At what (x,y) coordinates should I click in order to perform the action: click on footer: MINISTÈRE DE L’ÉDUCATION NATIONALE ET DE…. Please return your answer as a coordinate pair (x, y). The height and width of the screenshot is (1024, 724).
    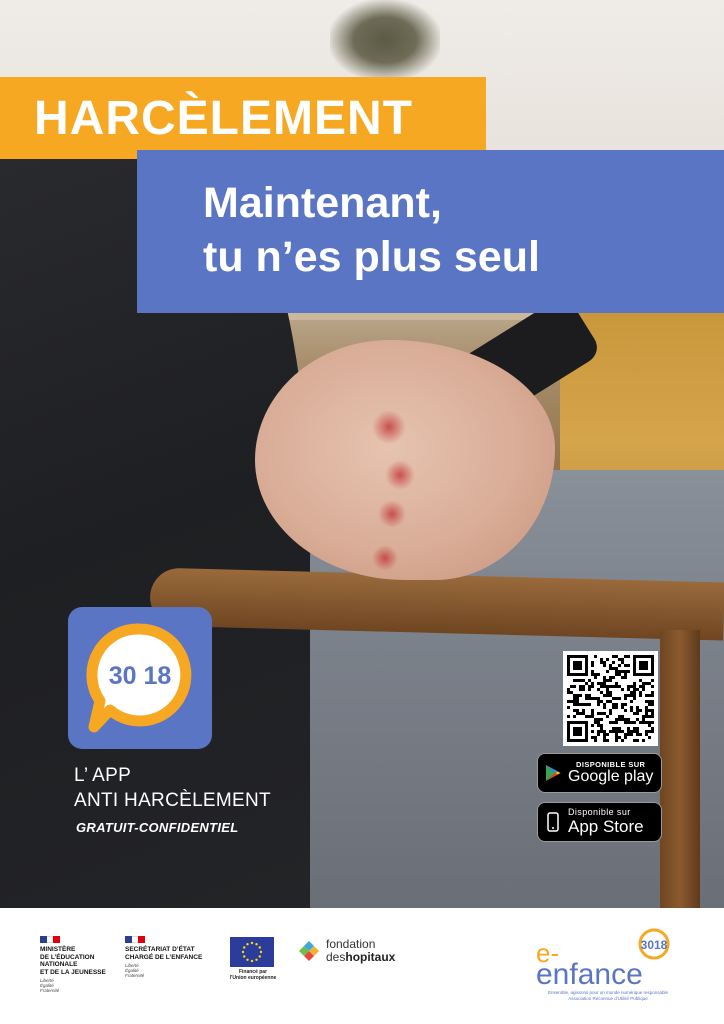
    Looking at the image, I should click on (362, 966).